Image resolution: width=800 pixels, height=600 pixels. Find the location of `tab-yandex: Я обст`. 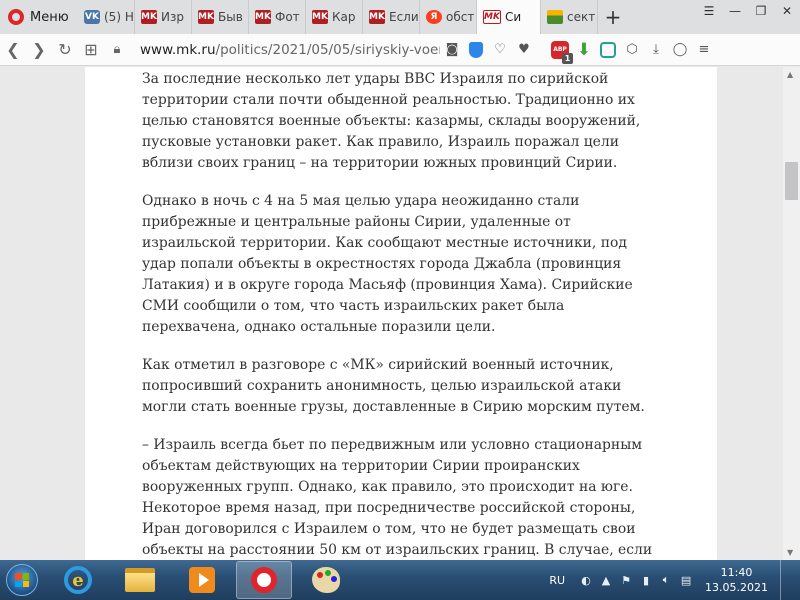

tab-yandex: Я обст is located at coordinates (448, 17).